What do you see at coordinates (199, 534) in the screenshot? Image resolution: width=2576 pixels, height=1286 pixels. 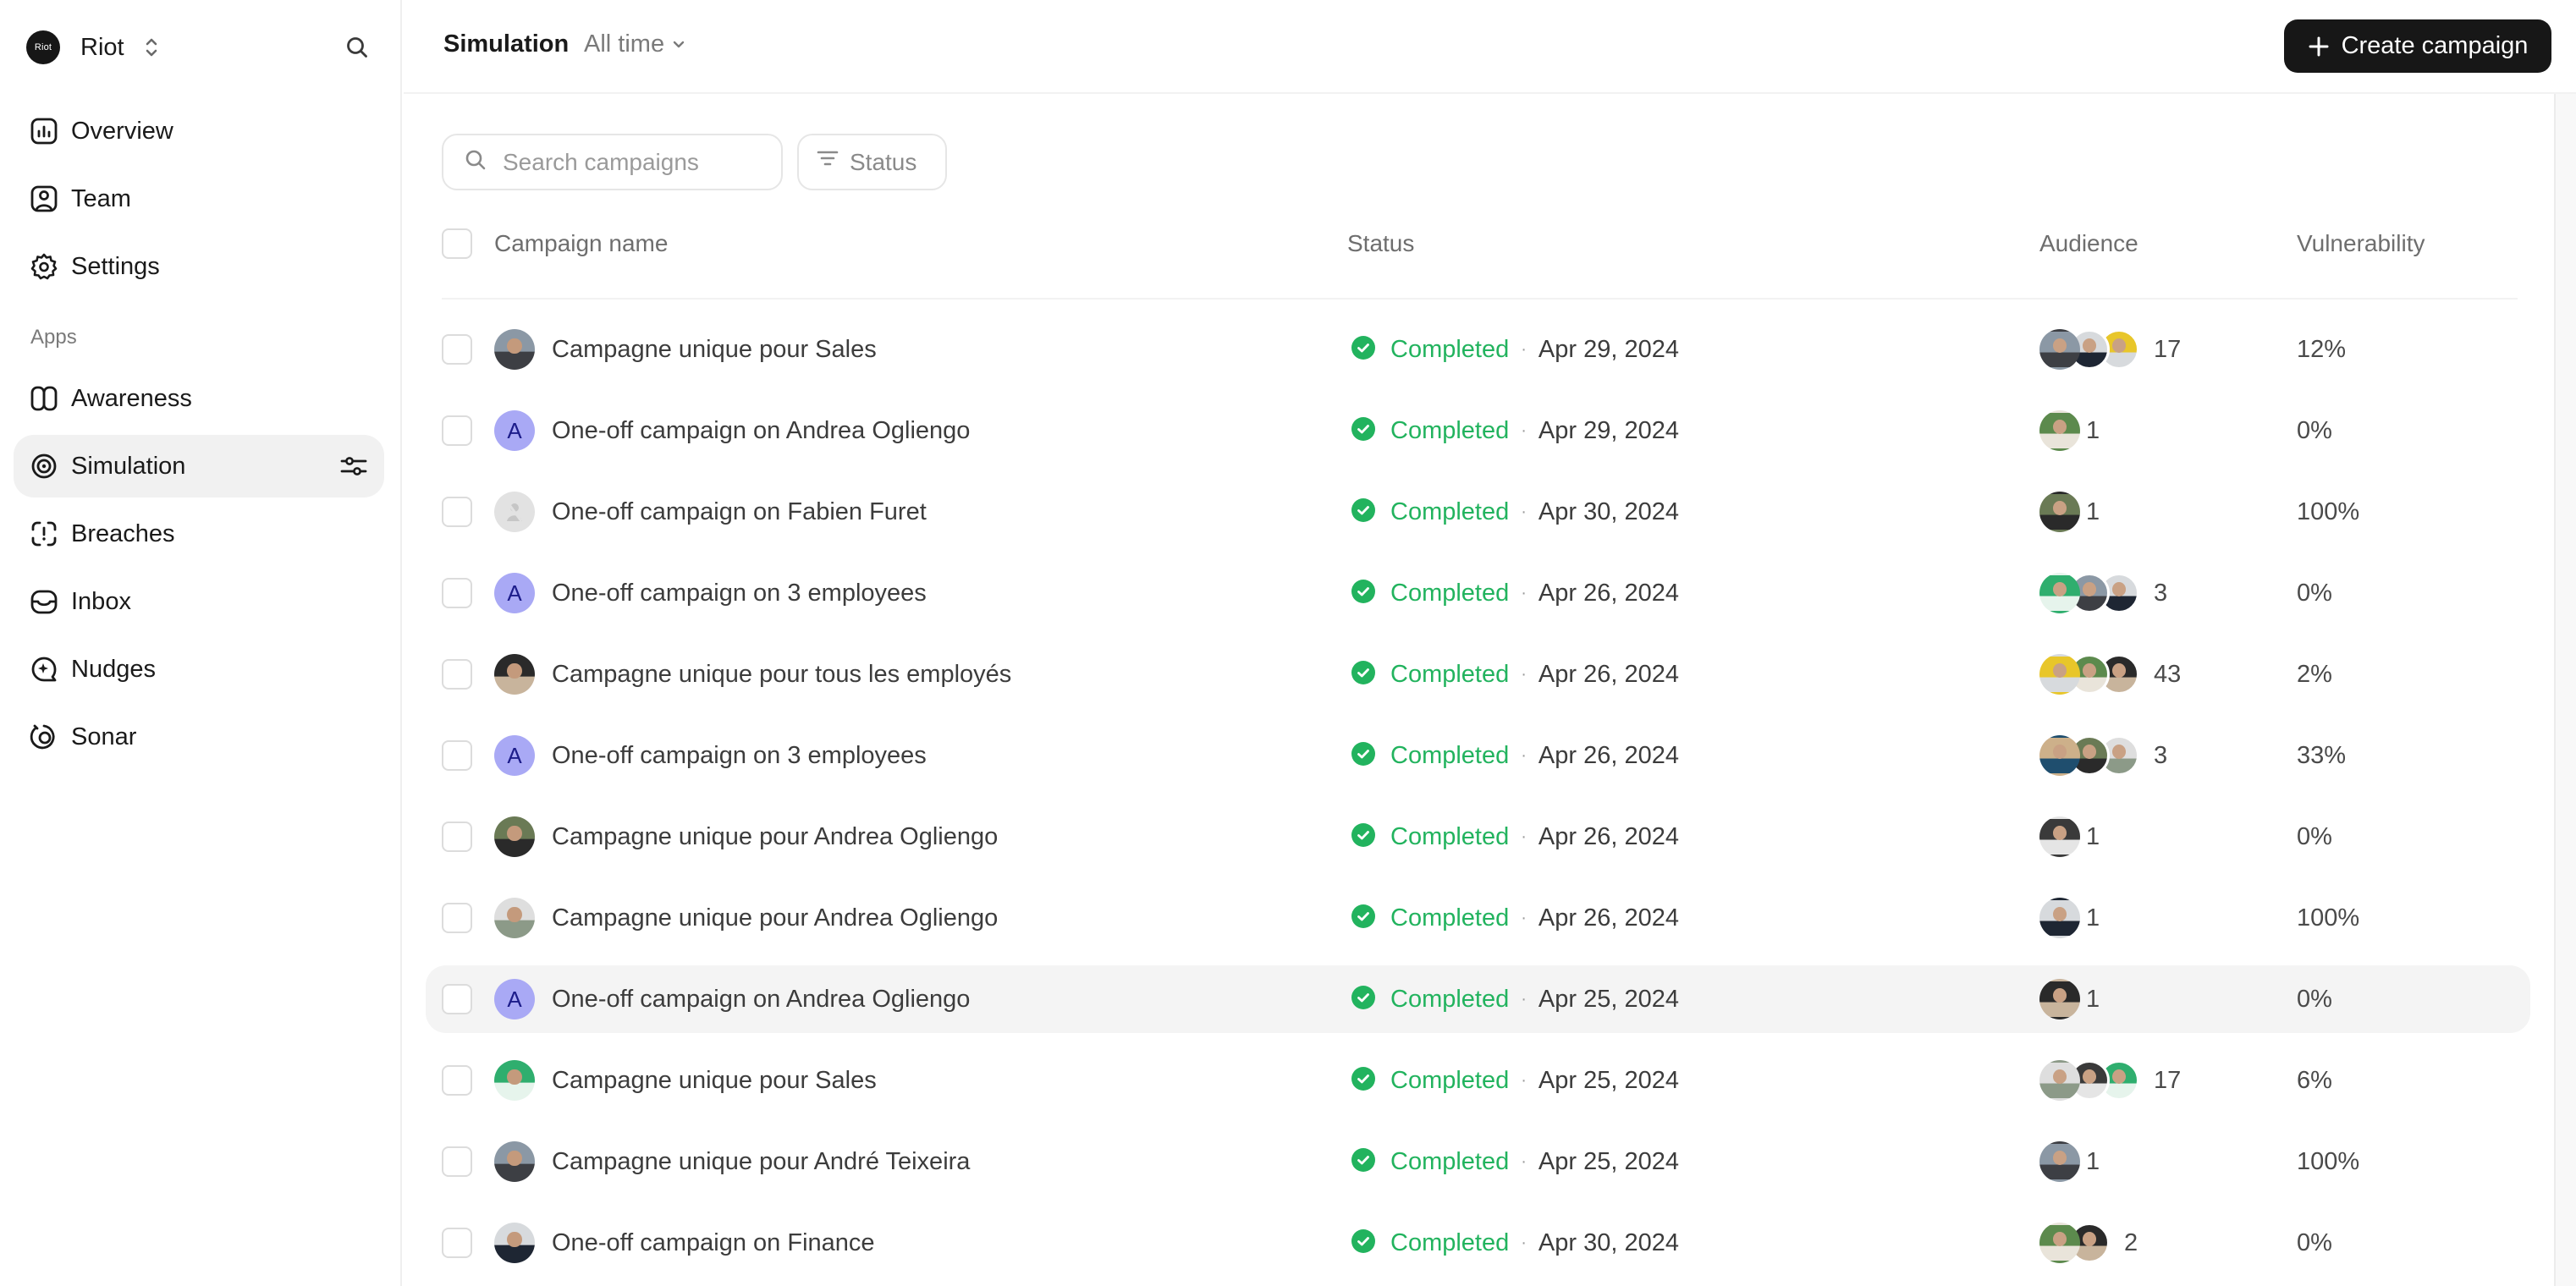 I see `sidebar-item-breaches: Breaches` at bounding box center [199, 534].